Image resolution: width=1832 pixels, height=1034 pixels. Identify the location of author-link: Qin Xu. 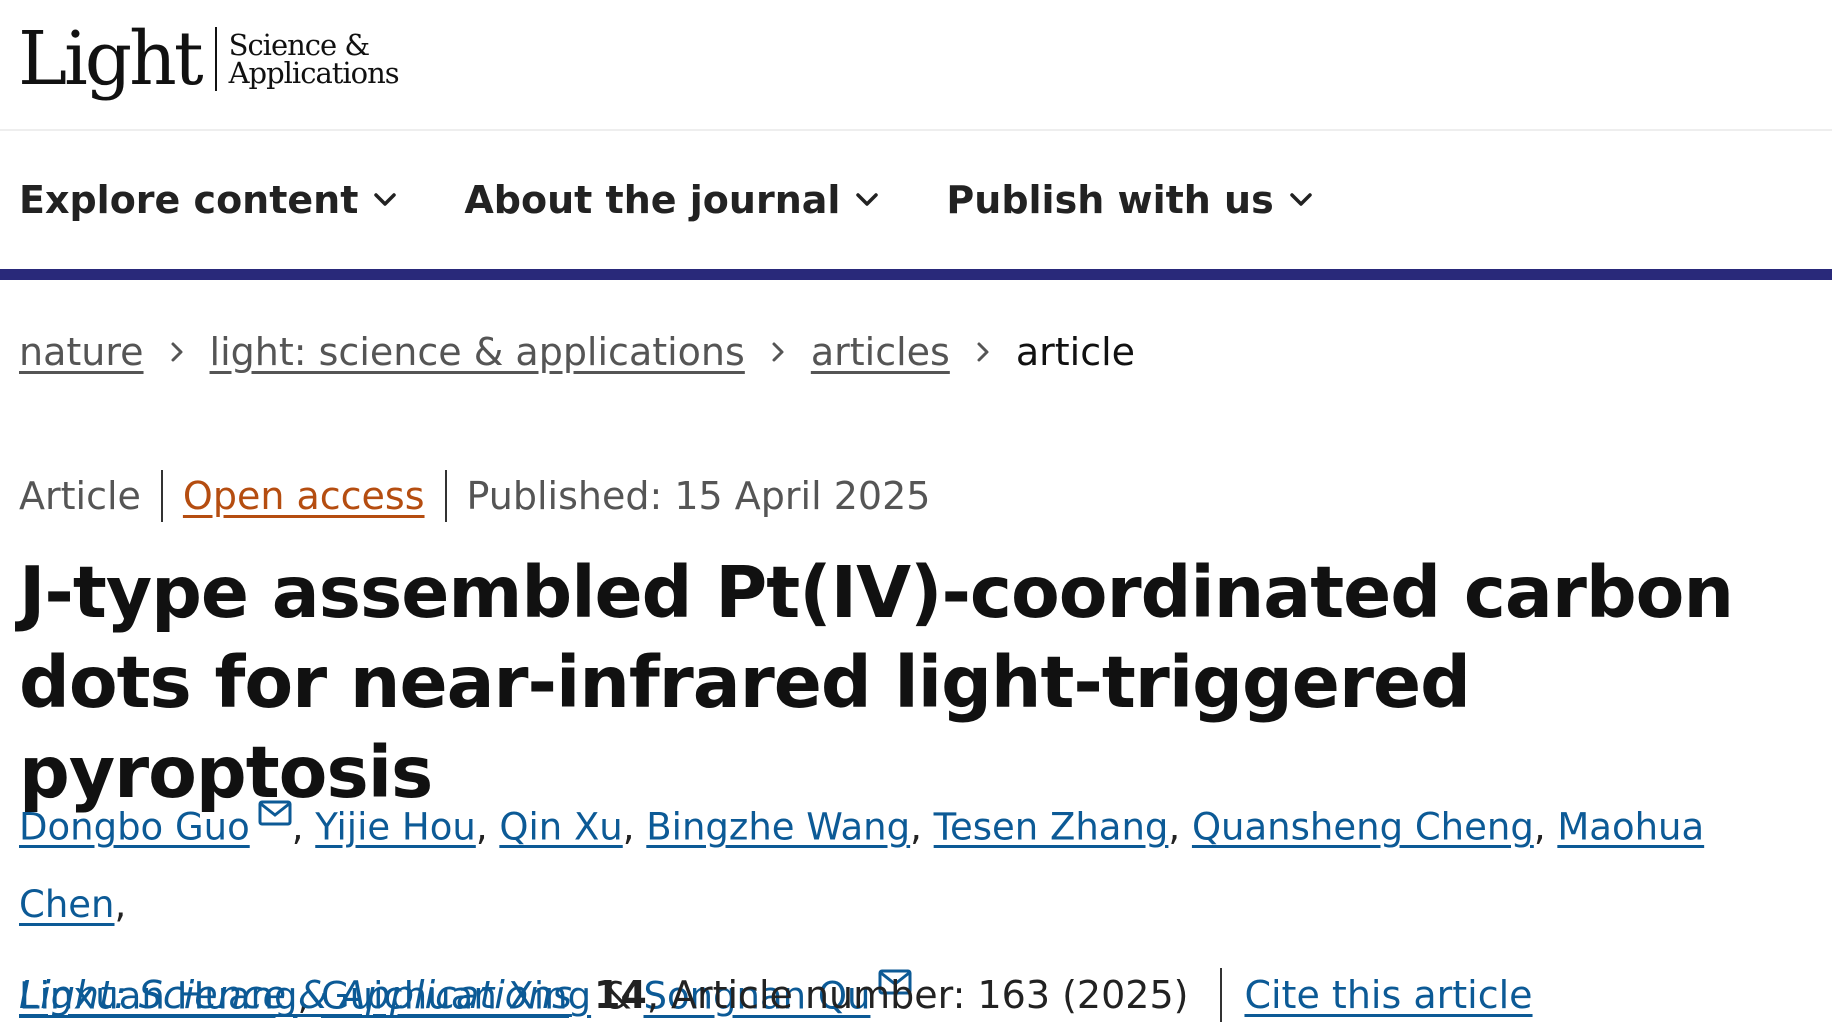
(560, 826).